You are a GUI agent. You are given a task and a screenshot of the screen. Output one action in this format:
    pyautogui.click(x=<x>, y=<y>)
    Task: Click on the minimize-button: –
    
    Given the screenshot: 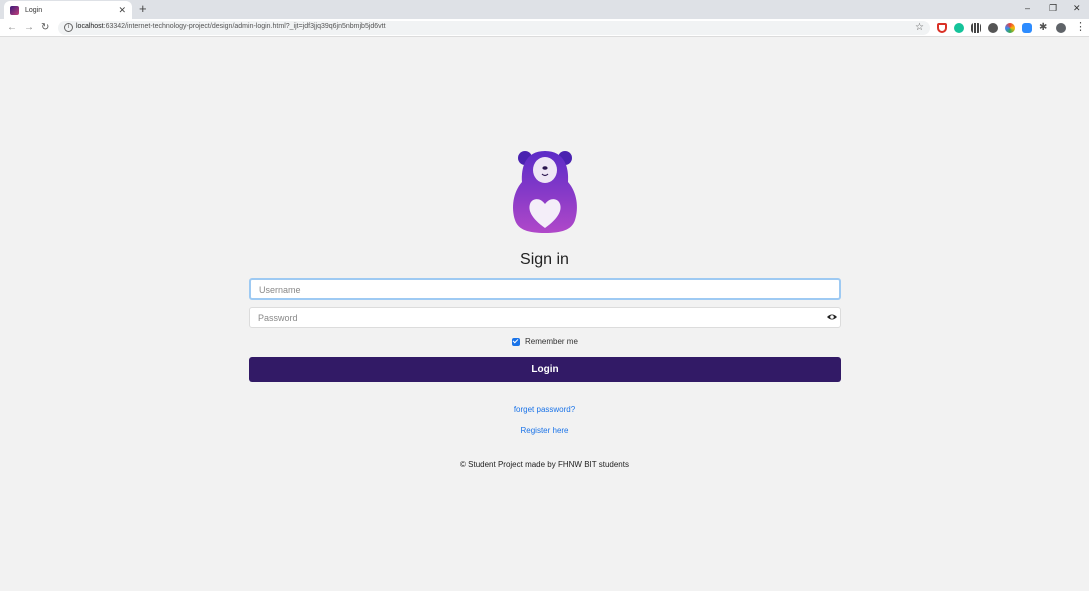 What is the action you would take?
    pyautogui.click(x=1027, y=8)
    